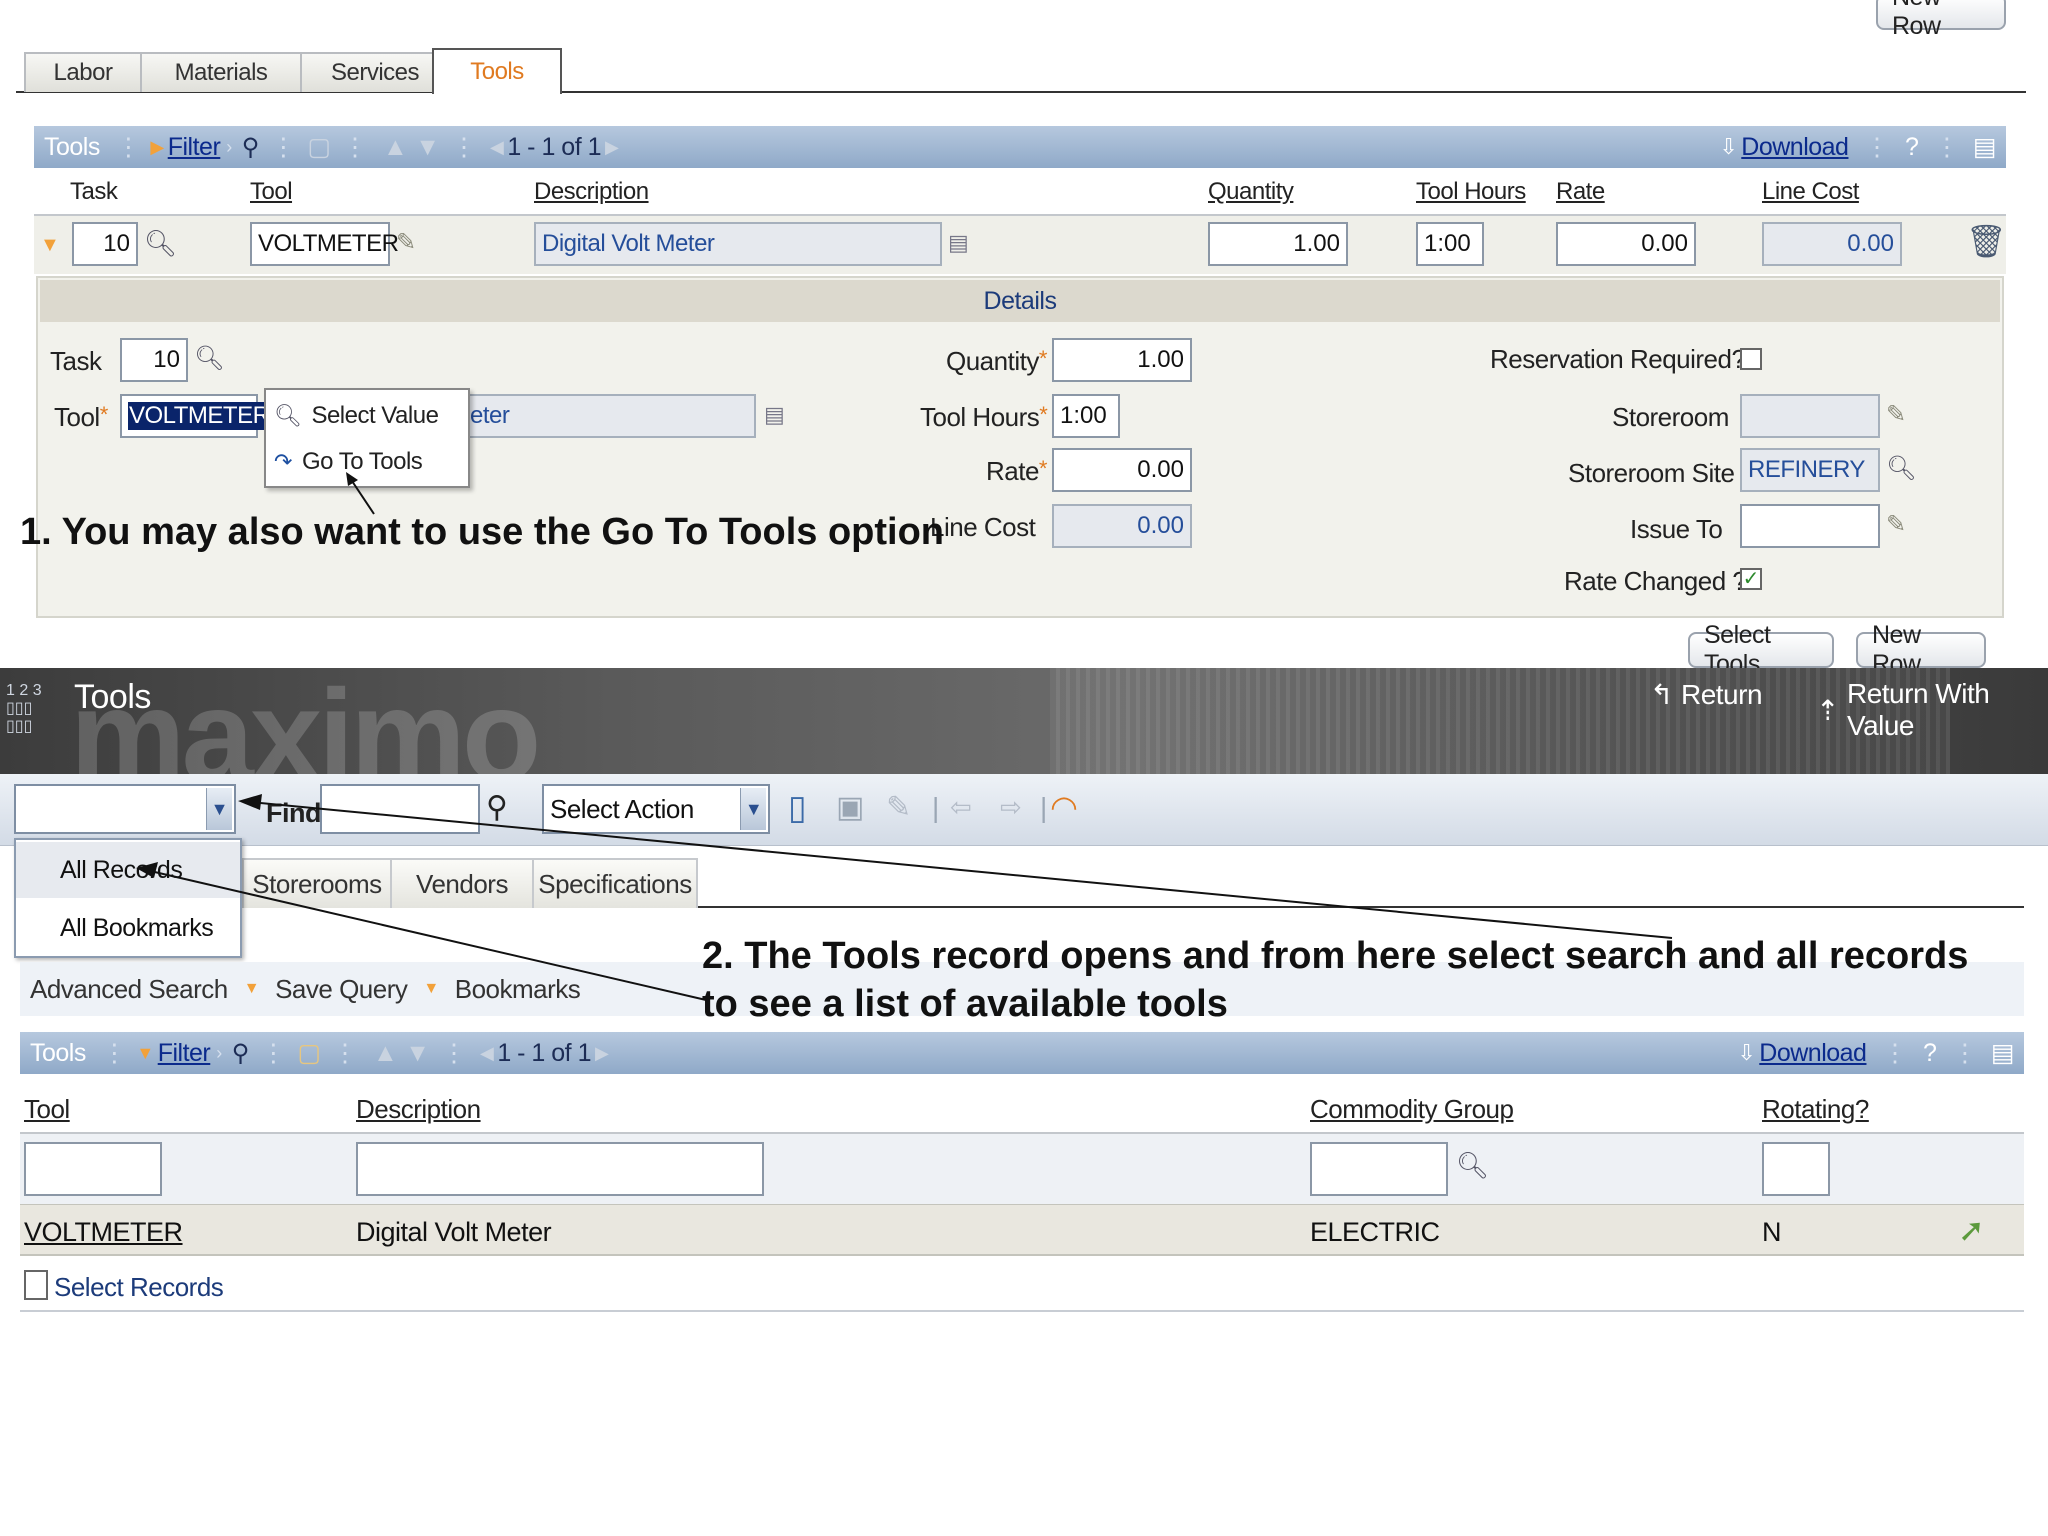  I want to click on annotation-arrow-2a-head, so click(250, 802).